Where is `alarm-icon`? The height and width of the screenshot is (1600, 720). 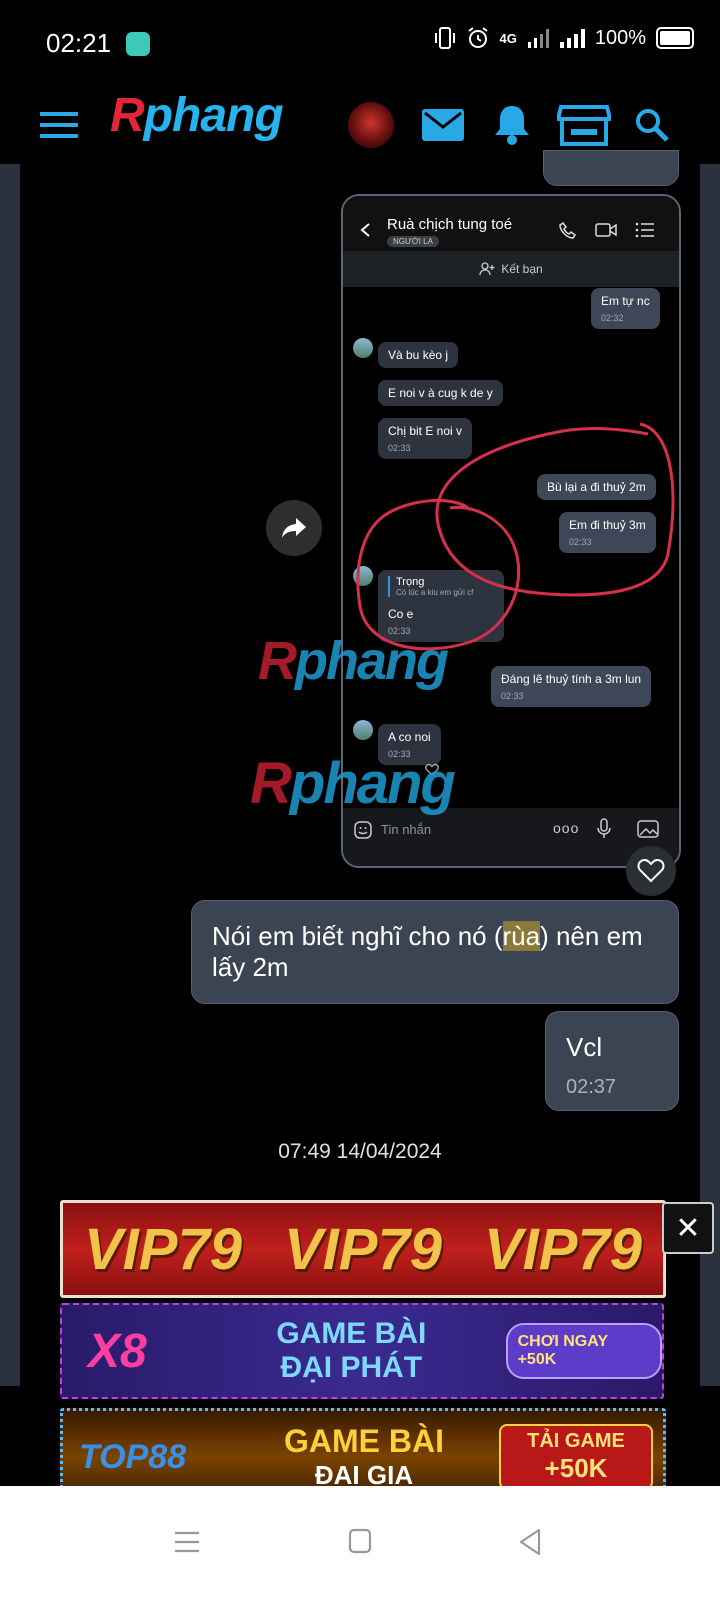
alarm-icon is located at coordinates (477, 37).